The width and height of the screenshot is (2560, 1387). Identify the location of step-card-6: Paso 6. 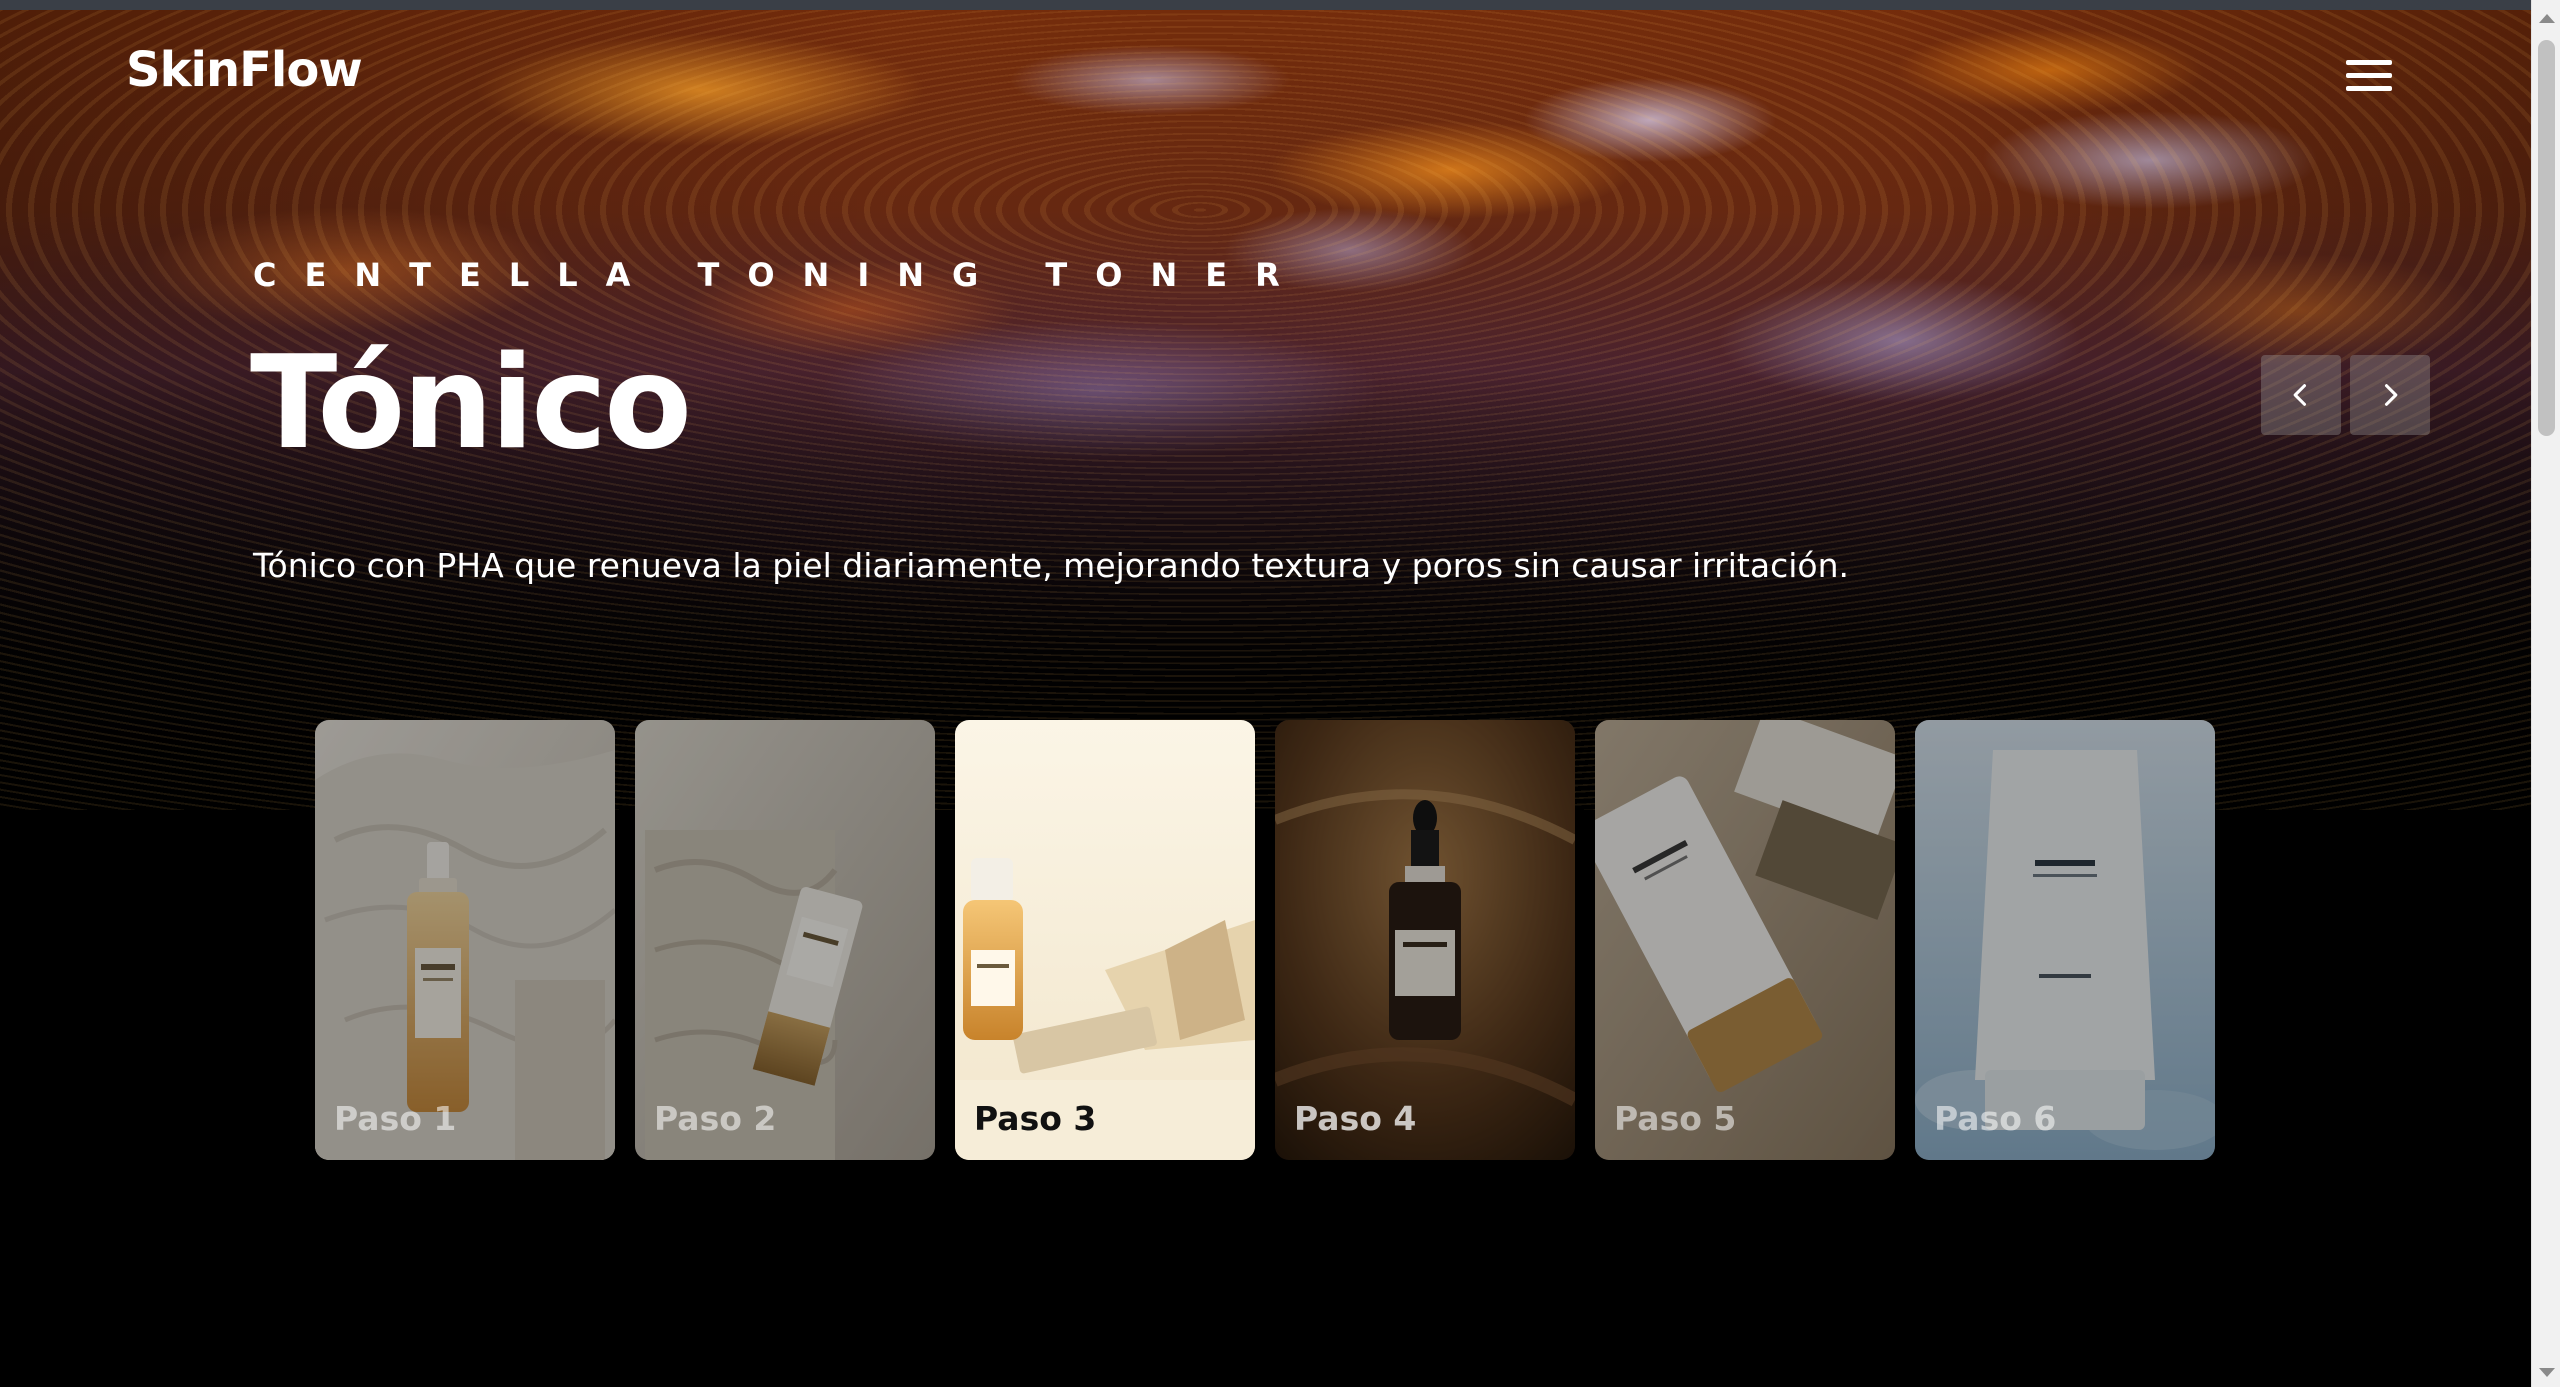
(2065, 940).